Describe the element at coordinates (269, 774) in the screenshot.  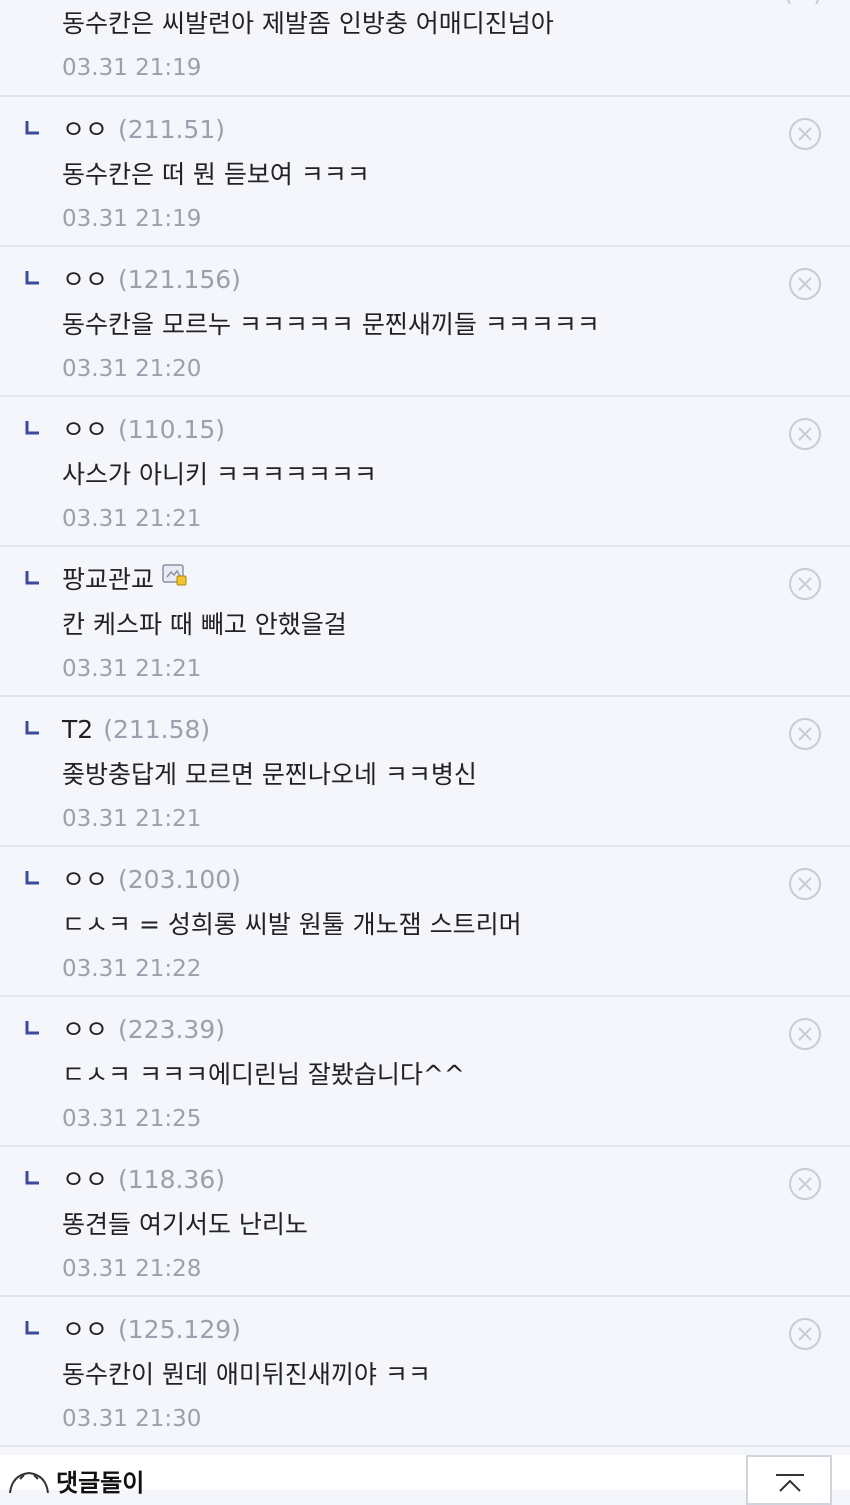
I see `comment-text: 좆방충답게 모르면 문찐나오네 ㅋㅋ병신` at that location.